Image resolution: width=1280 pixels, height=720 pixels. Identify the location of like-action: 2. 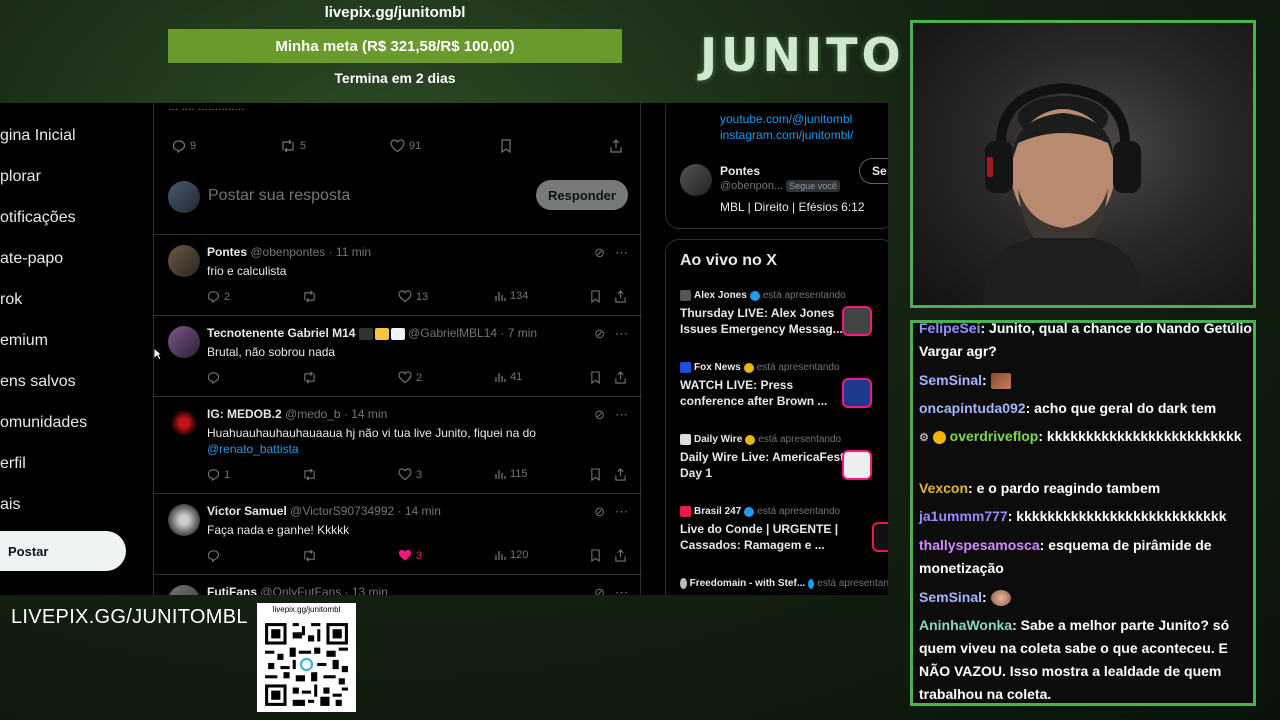
(410, 377).